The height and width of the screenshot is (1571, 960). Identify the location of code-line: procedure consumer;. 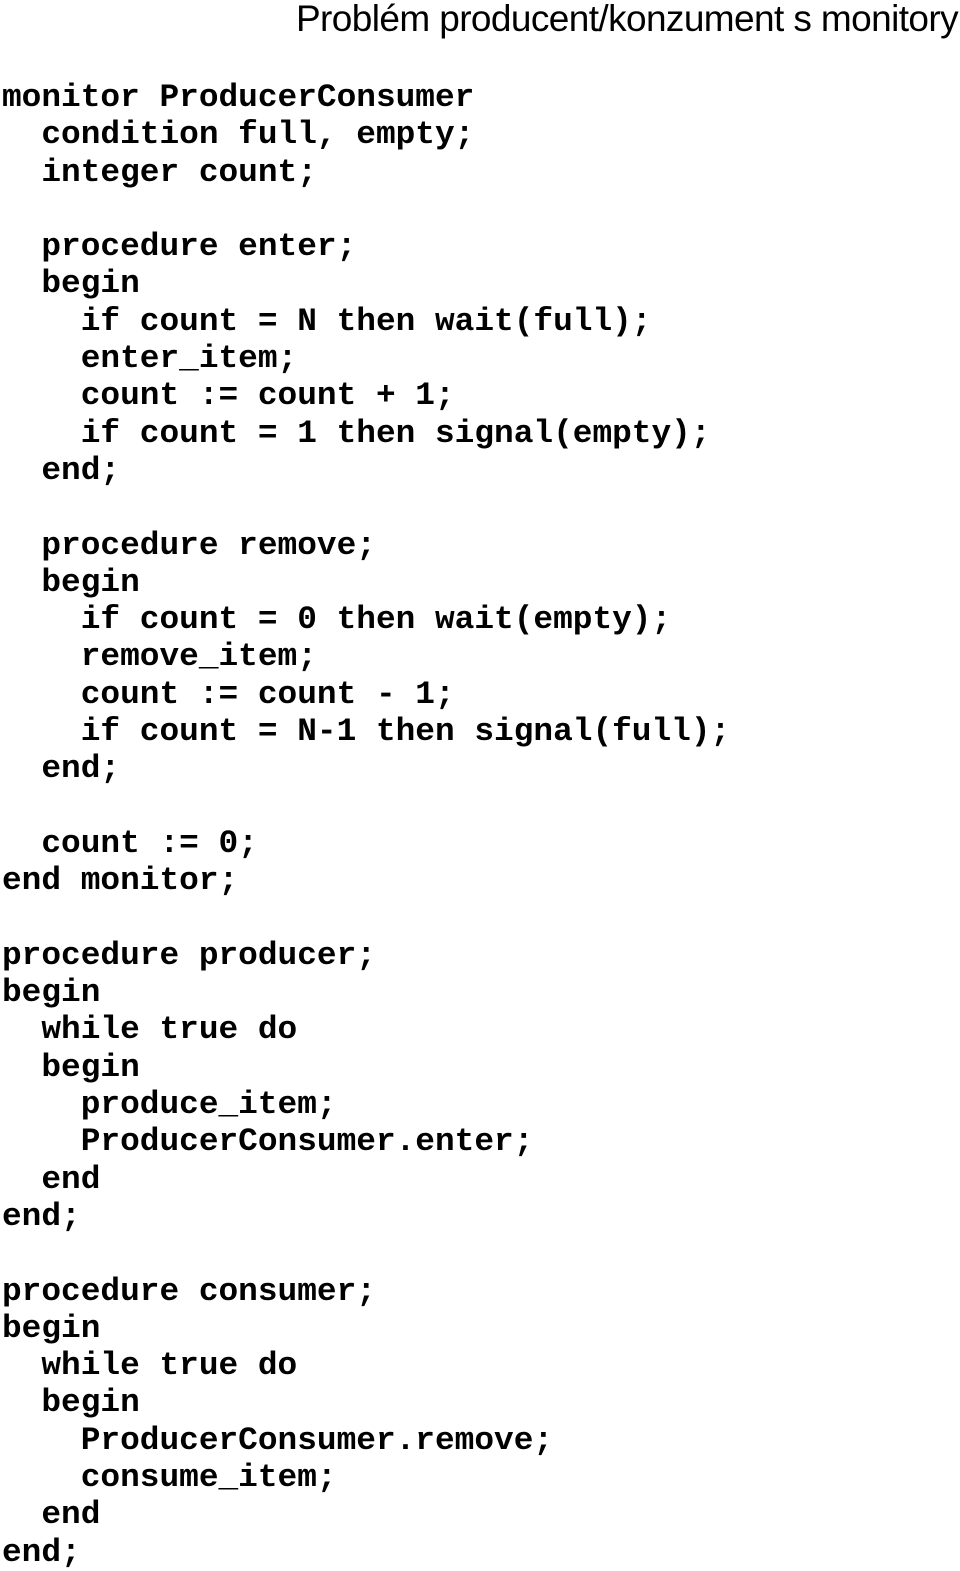
(189, 1291).